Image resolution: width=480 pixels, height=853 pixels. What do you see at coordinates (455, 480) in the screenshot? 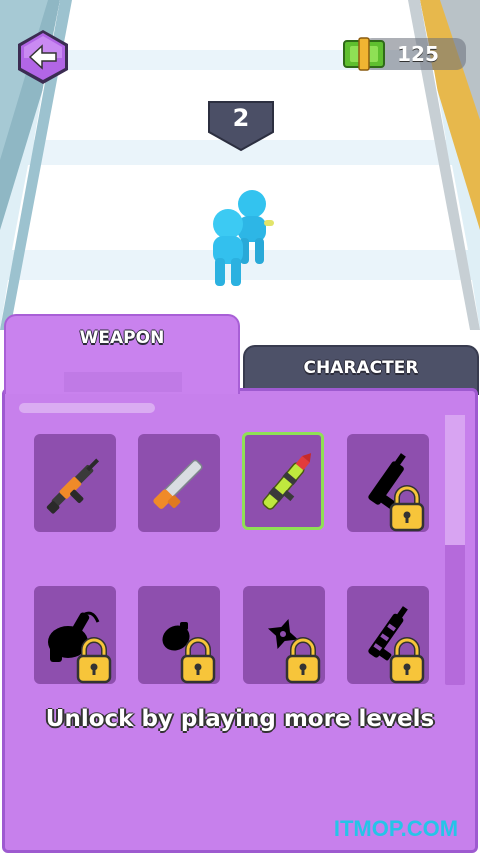
I see `scrollbar-thumb` at bounding box center [455, 480].